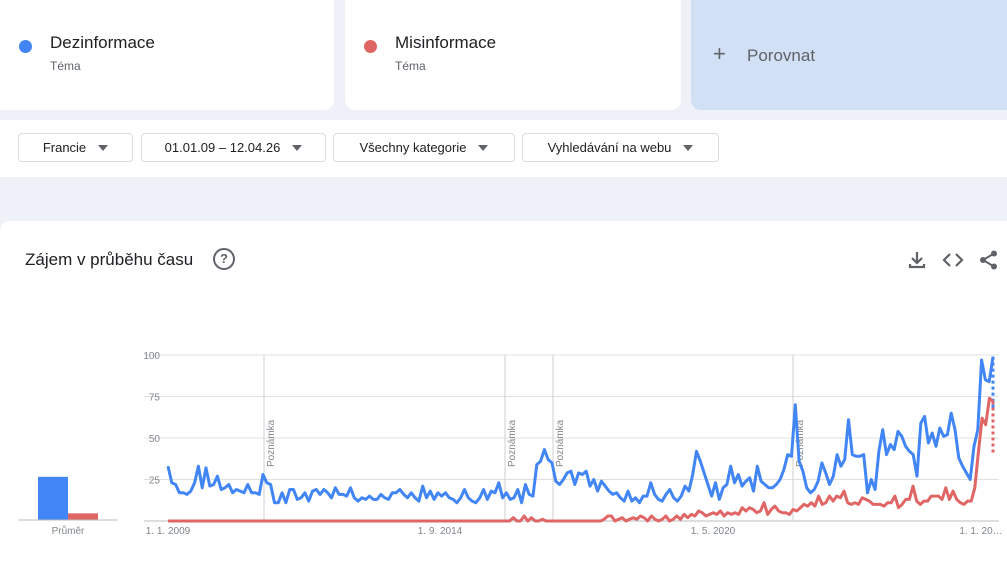 The height and width of the screenshot is (561, 1007). What do you see at coordinates (609, 147) in the screenshot?
I see `search-type-value: Vyhledávání na webu` at bounding box center [609, 147].